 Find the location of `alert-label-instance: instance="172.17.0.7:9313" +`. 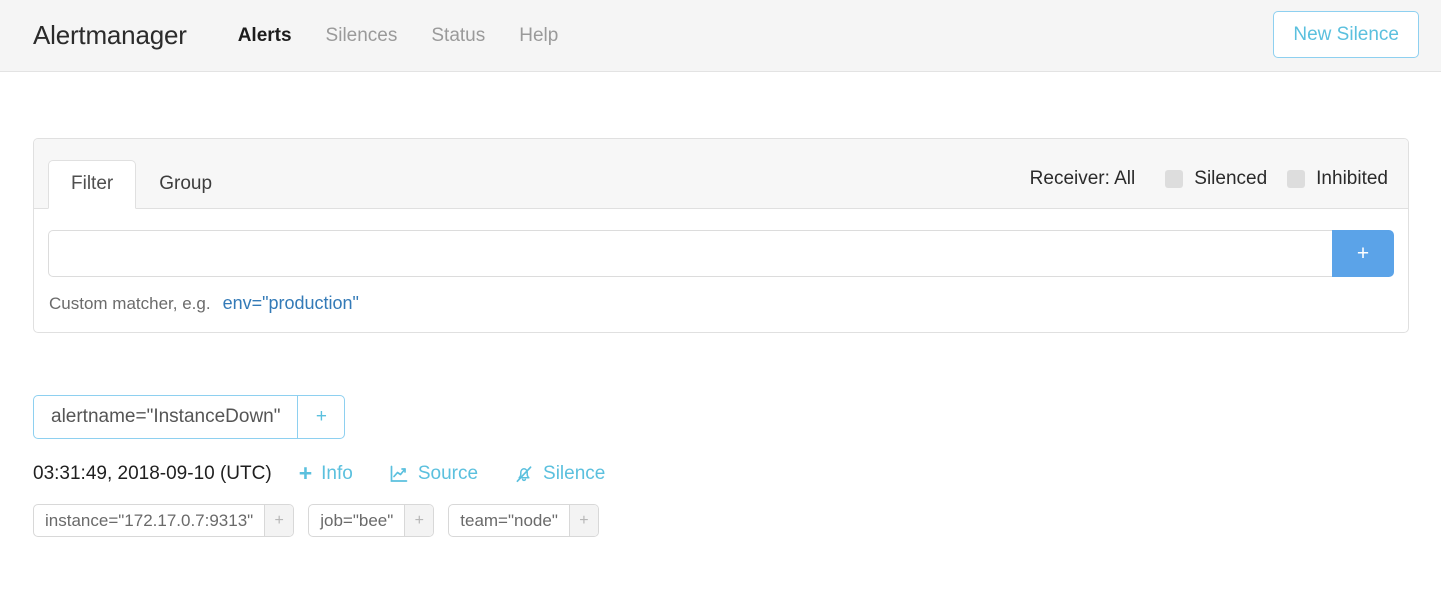

alert-label-instance: instance="172.17.0.7:9313" + is located at coordinates (164, 520).